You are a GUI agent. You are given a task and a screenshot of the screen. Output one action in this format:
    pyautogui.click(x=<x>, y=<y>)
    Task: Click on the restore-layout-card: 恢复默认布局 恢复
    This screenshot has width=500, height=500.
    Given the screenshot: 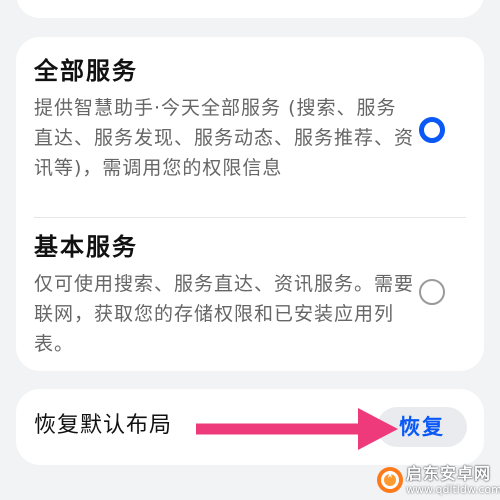 What is the action you would take?
    pyautogui.click(x=250, y=427)
    